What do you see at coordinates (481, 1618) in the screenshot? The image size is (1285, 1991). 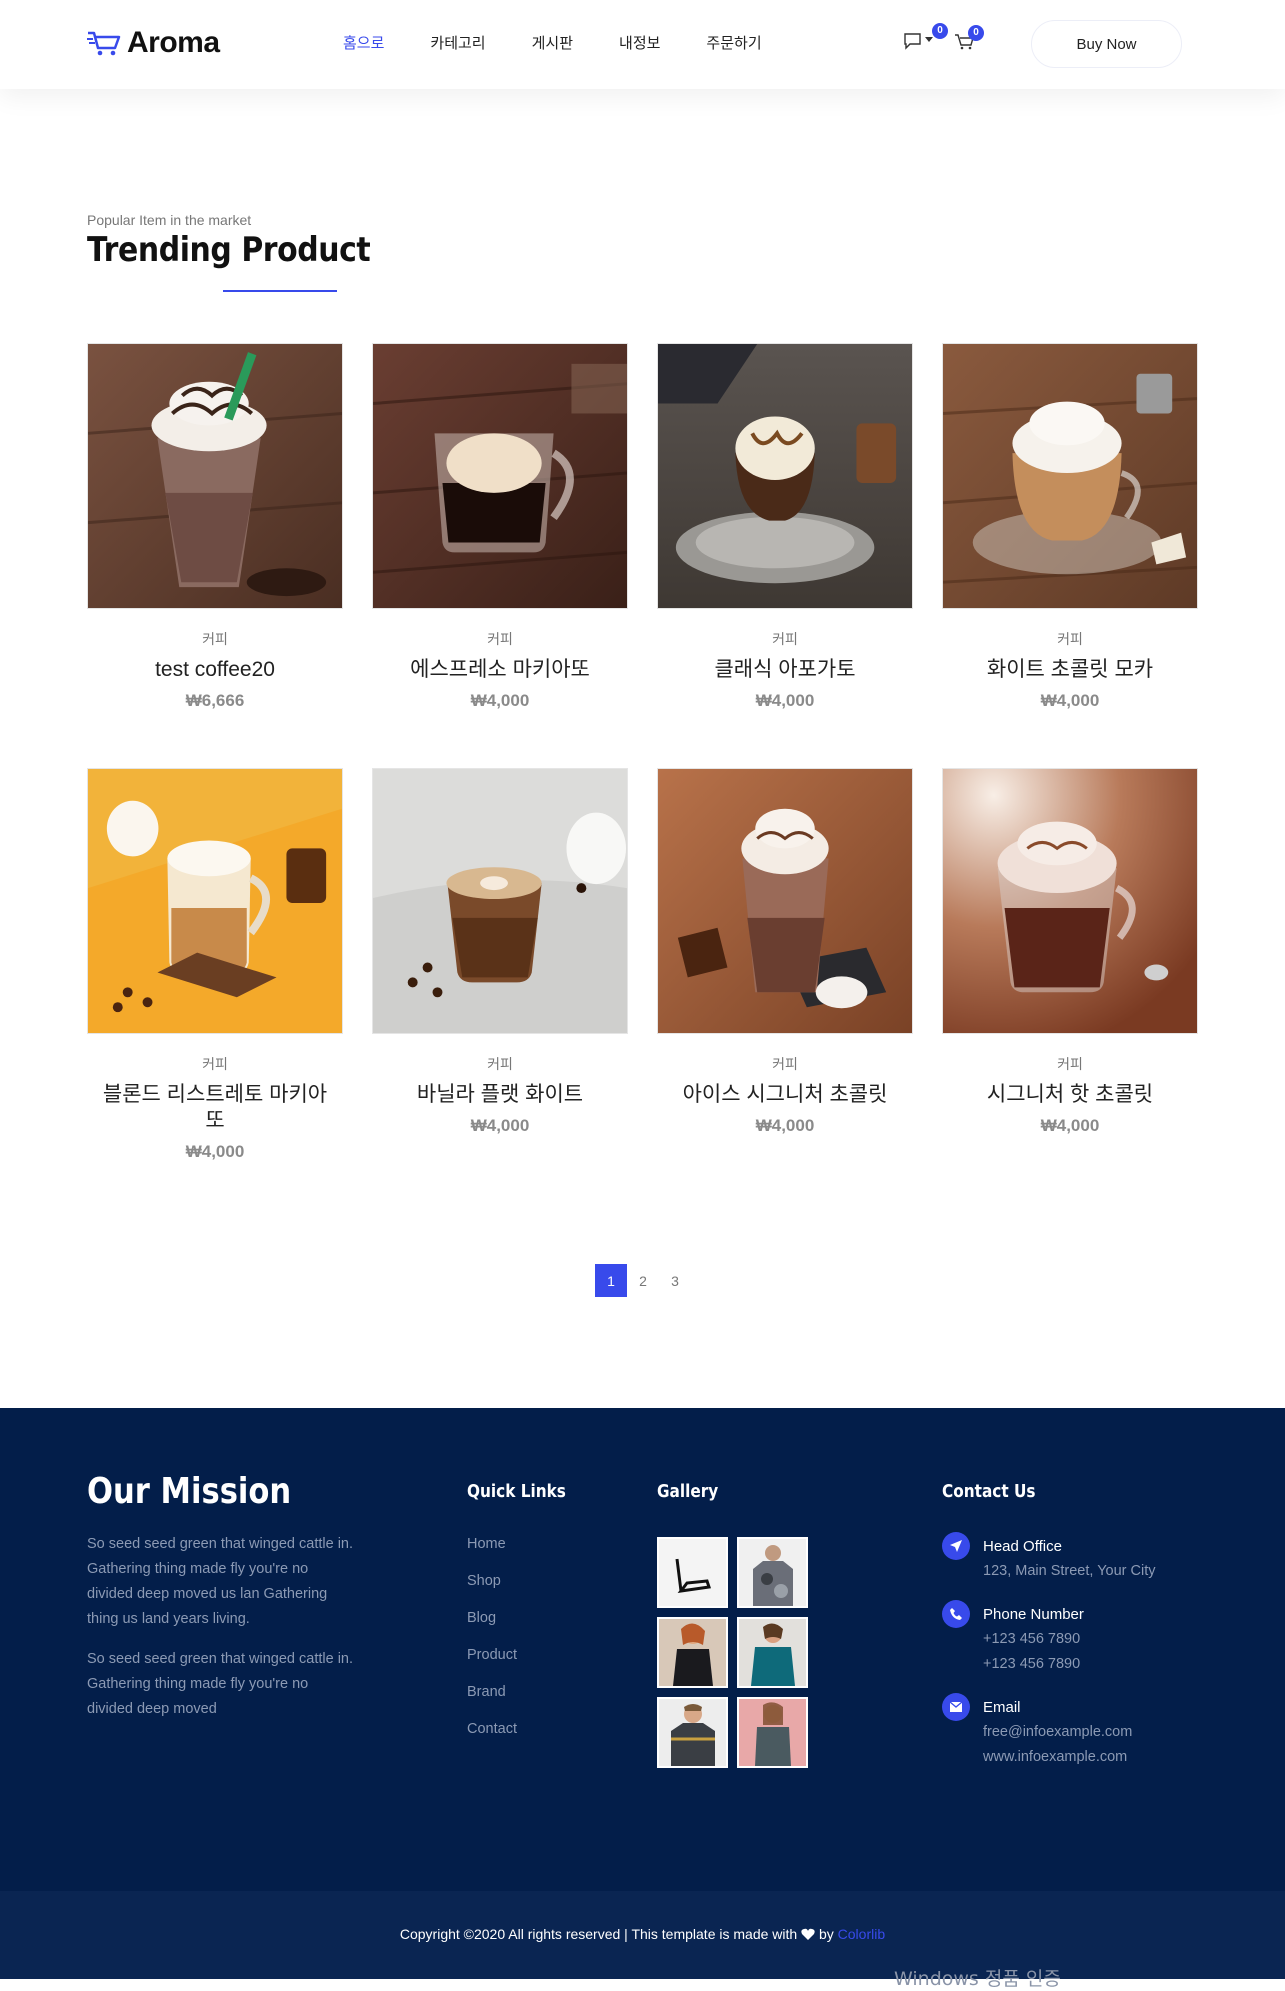 I see `footer-link-blog: Blog` at bounding box center [481, 1618].